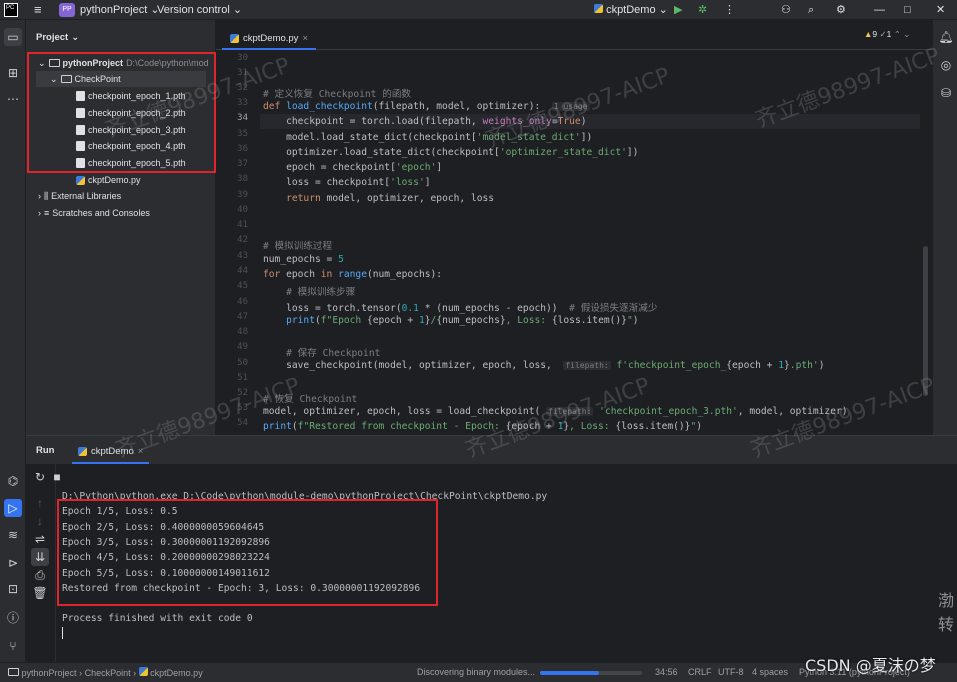 The height and width of the screenshot is (682, 957). What do you see at coordinates (40, 503) in the screenshot?
I see `arrow-up-icon: ↑` at bounding box center [40, 503].